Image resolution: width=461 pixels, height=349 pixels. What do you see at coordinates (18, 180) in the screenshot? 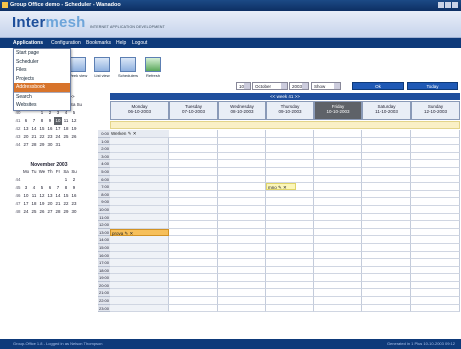
I see `week-number: 44` at bounding box center [18, 180].